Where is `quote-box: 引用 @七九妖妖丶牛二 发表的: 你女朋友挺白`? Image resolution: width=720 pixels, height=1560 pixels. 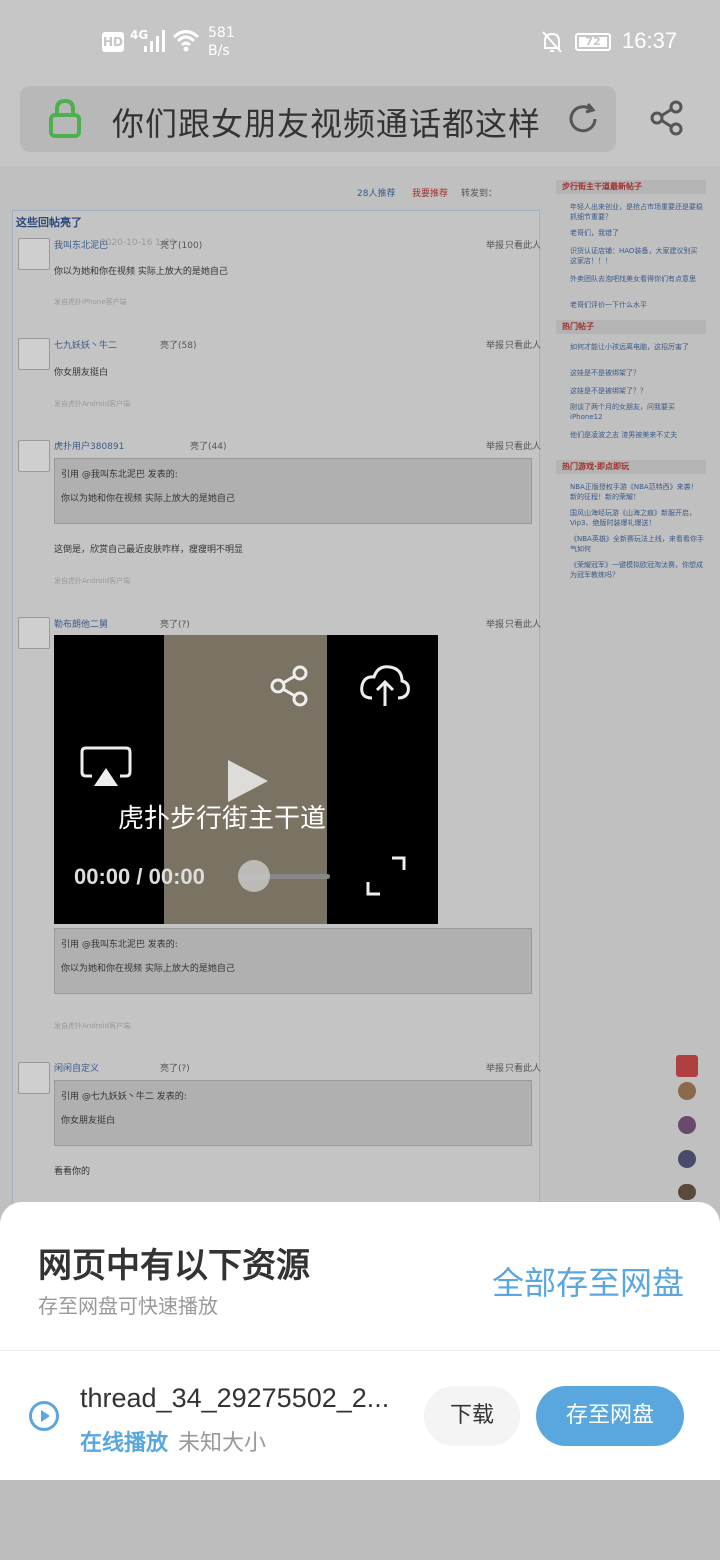 quote-box: 引用 @七九妖妖丶牛二 发表的: 你女朋友挺白 is located at coordinates (293, 1113).